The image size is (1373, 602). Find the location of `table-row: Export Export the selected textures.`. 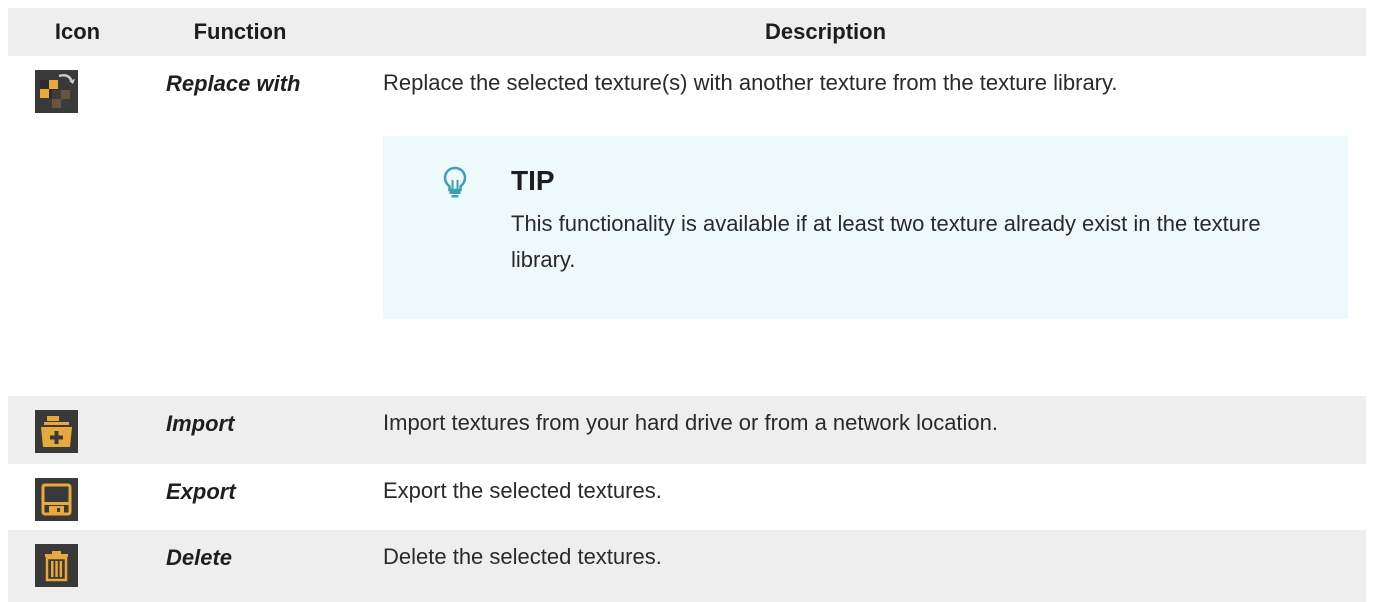

table-row: Export Export the selected textures. is located at coordinates (687, 497).